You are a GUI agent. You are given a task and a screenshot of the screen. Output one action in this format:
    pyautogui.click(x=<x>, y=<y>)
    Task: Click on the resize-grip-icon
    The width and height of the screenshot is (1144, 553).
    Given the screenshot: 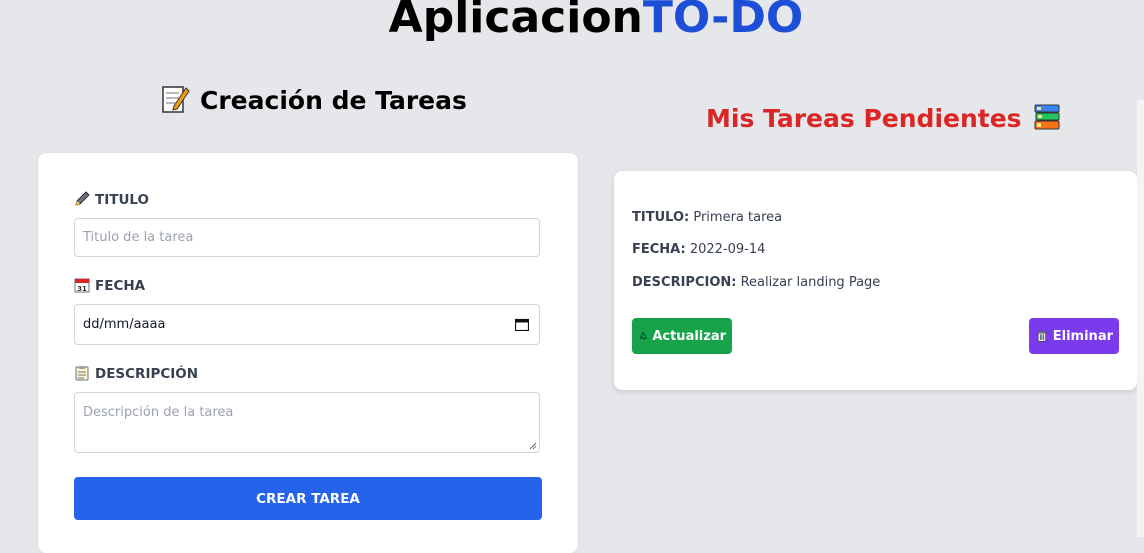 What is the action you would take?
    pyautogui.click(x=533, y=446)
    